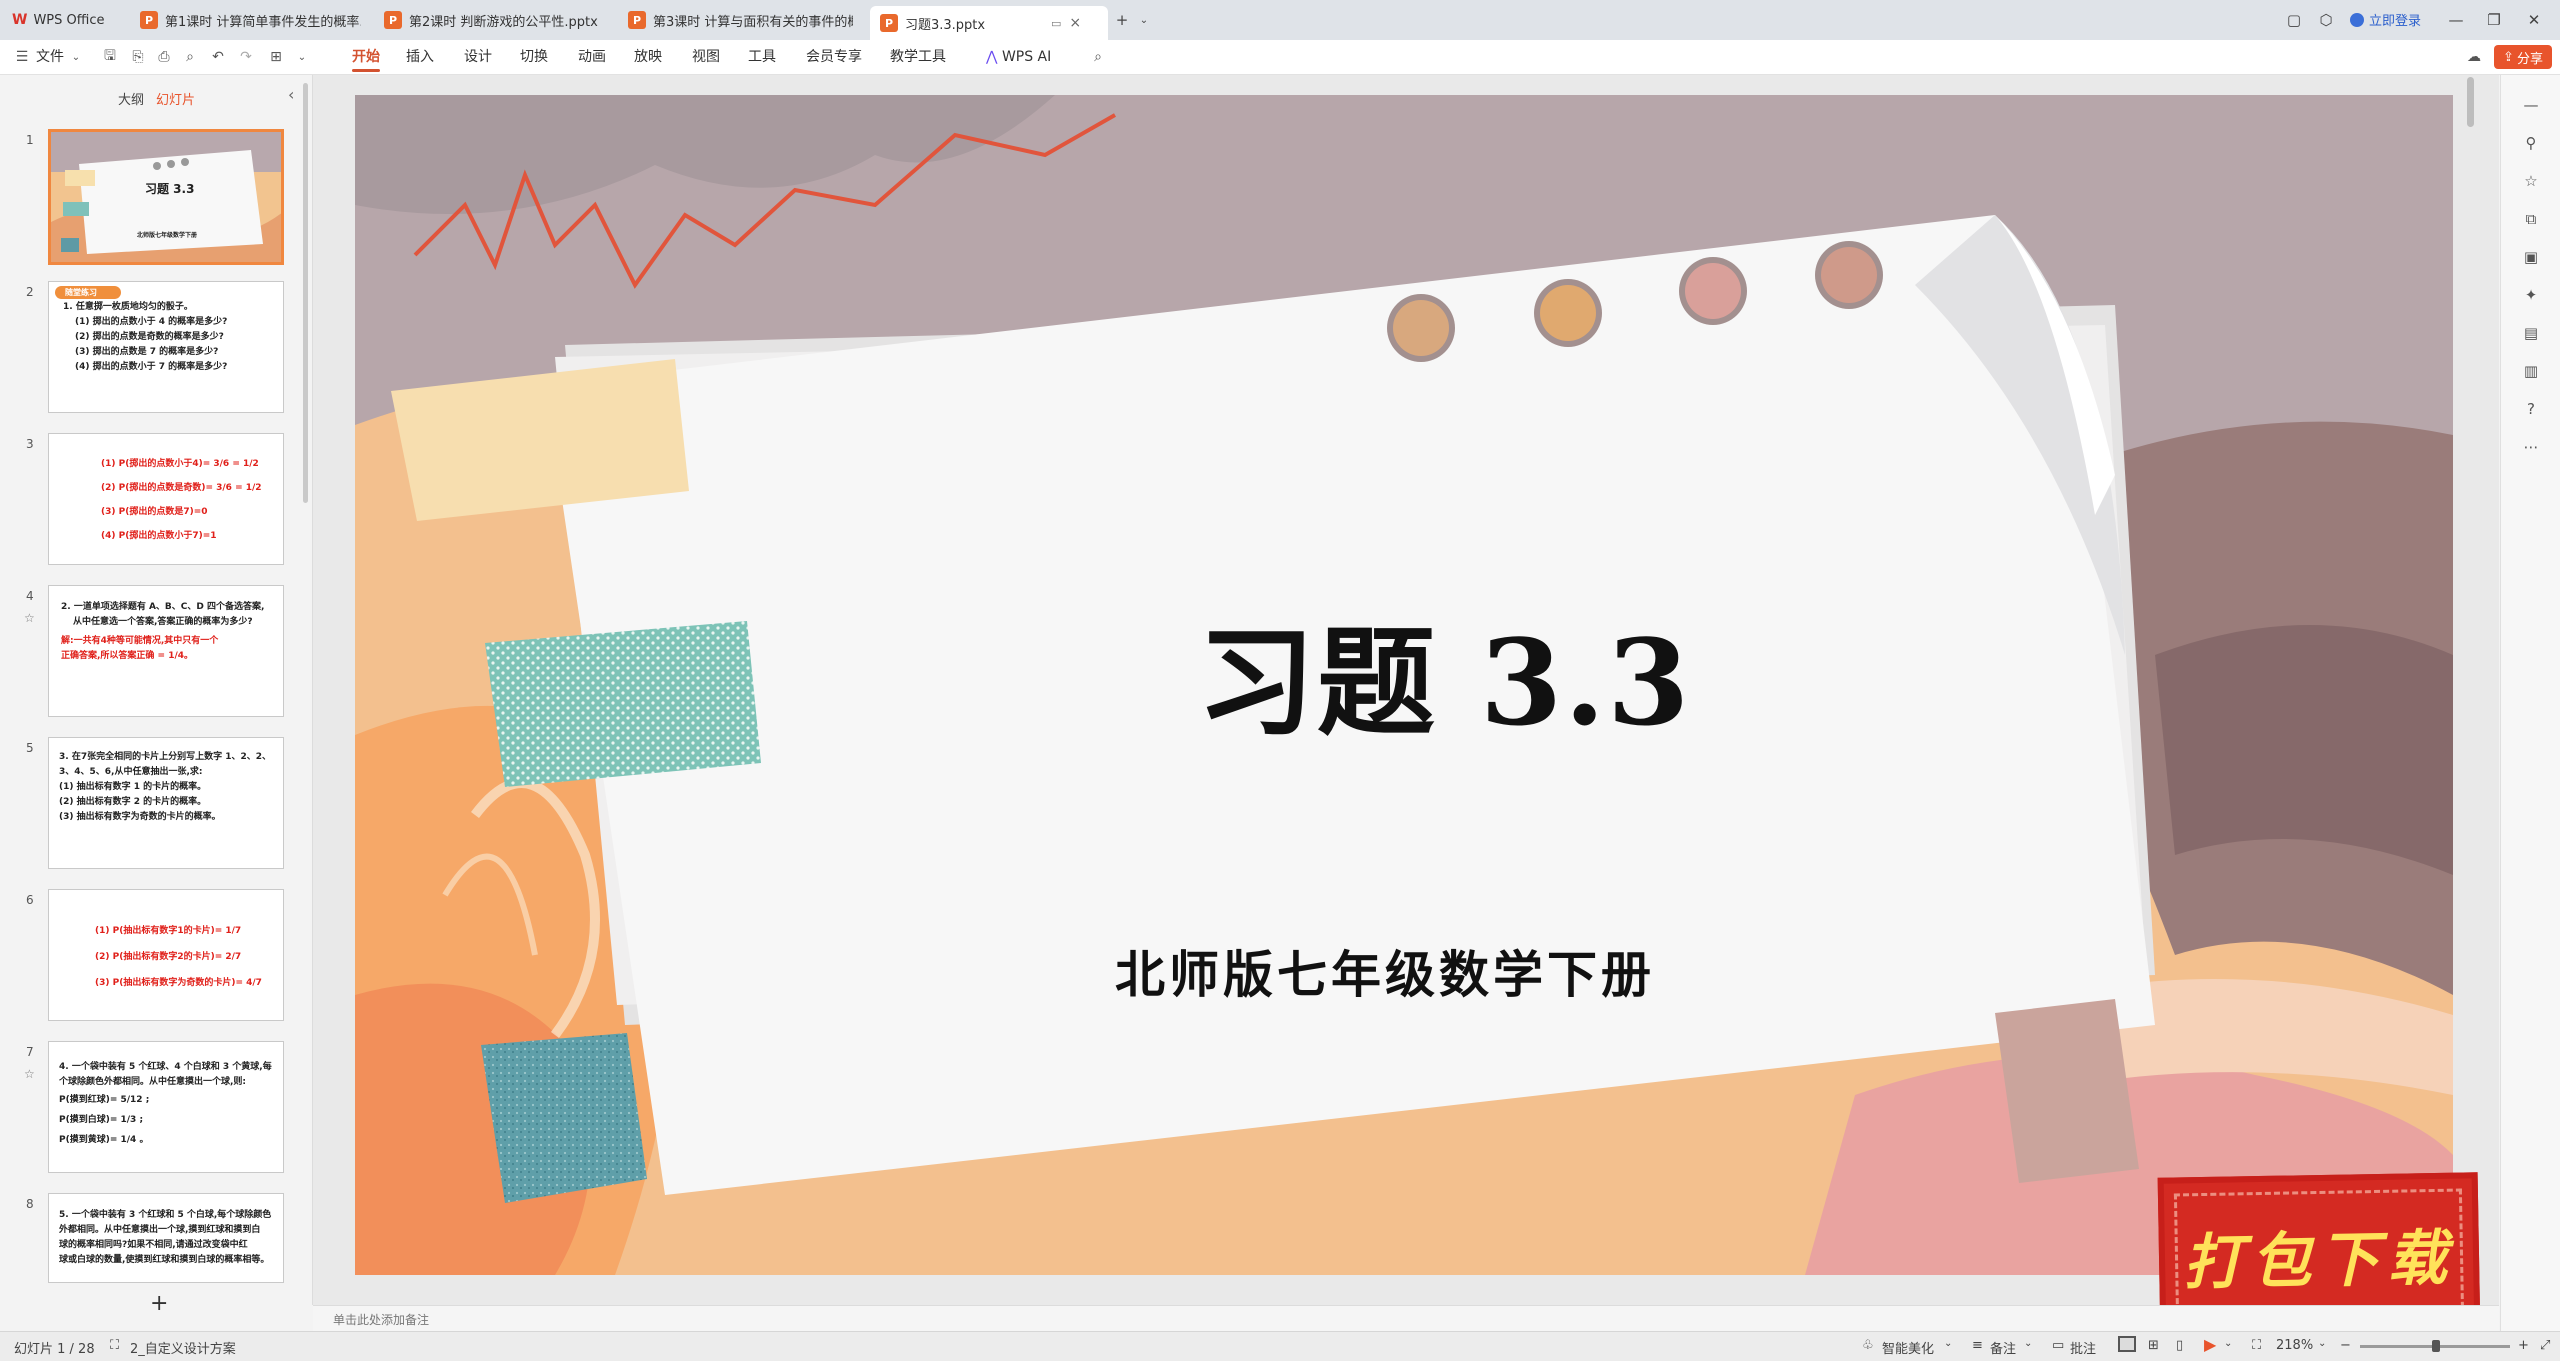 This screenshot has height=1361, width=2560. Describe the element at coordinates (305, 293) in the screenshot. I see `panel-scrollbar` at that location.